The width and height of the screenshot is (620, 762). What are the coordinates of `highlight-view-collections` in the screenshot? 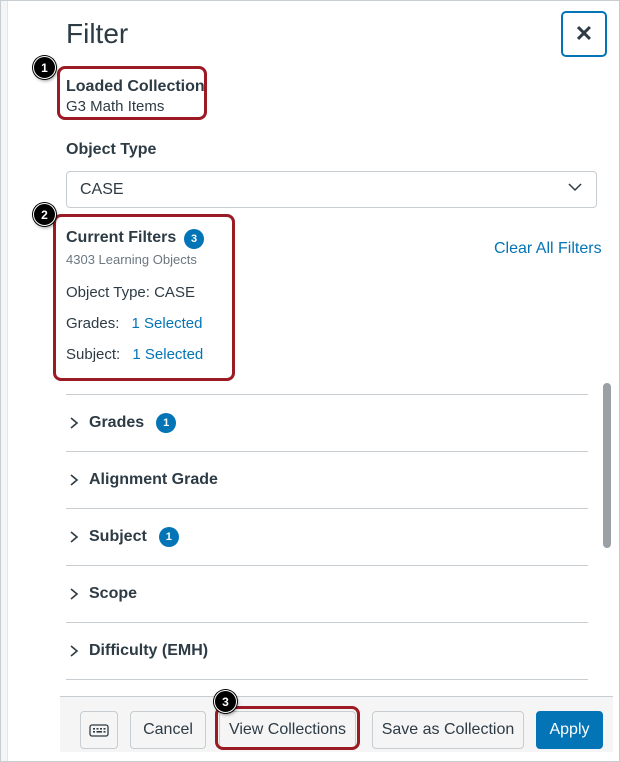 It's located at (287, 728).